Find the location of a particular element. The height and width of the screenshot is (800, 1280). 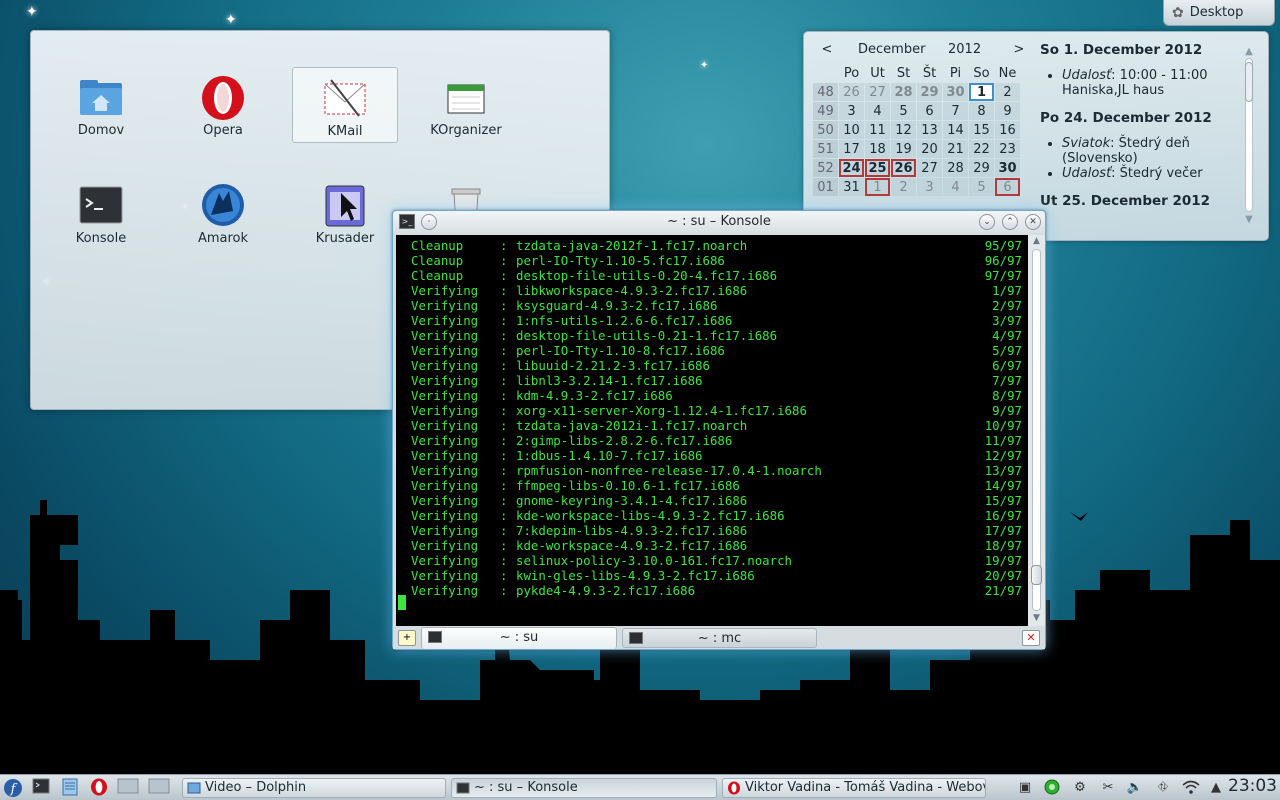

calendar-day: 9 is located at coordinates (1007, 111).